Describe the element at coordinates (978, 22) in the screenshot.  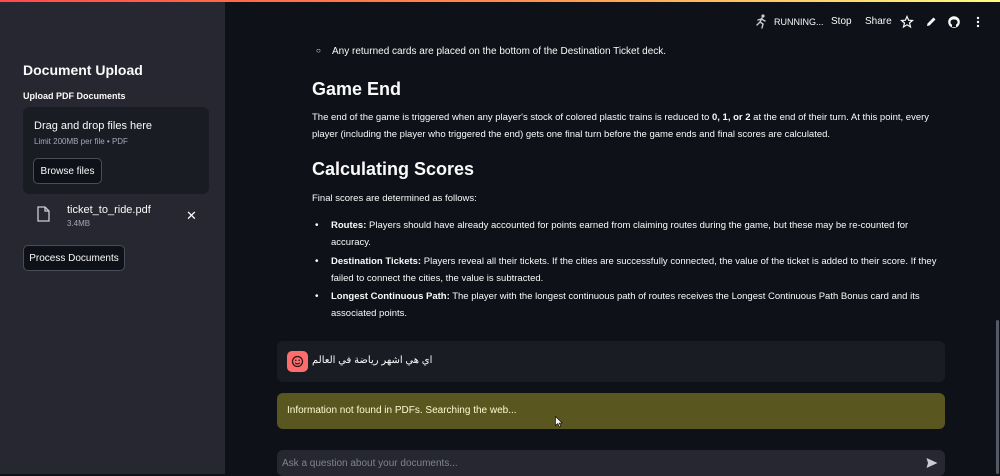
I see `more-icon` at that location.